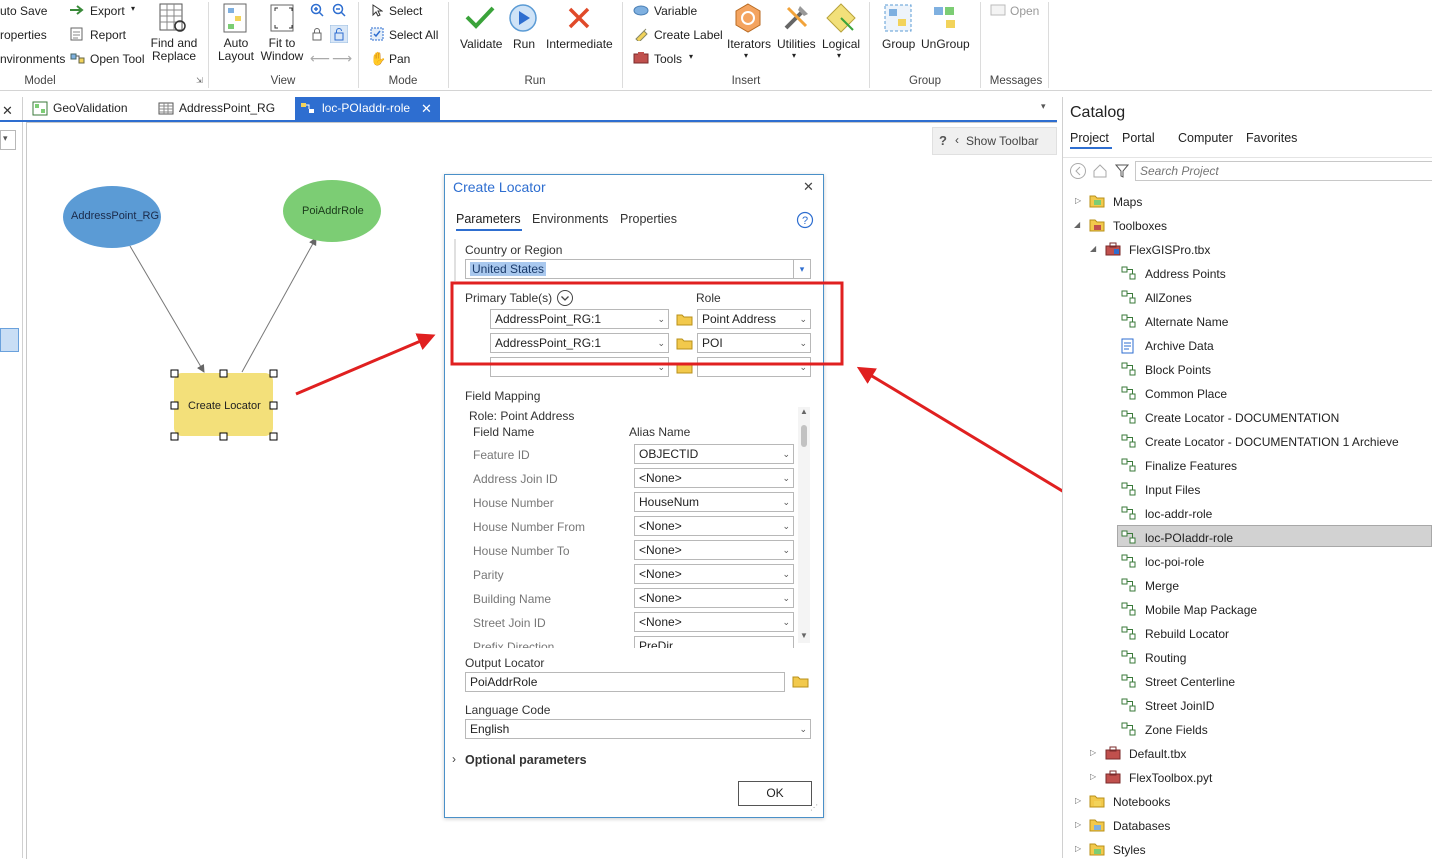 This screenshot has width=1432, height=859. What do you see at coordinates (1176, 730) in the screenshot?
I see `catalog-item-tool: Zone Fields` at bounding box center [1176, 730].